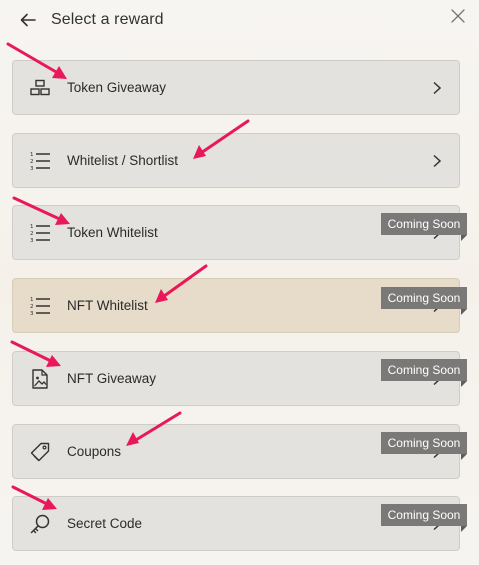 Image resolution: width=479 pixels, height=565 pixels. What do you see at coordinates (236, 160) in the screenshot?
I see `reward-option-whitelist-shortlist: 123 Whitelist / Shortlist` at bounding box center [236, 160].